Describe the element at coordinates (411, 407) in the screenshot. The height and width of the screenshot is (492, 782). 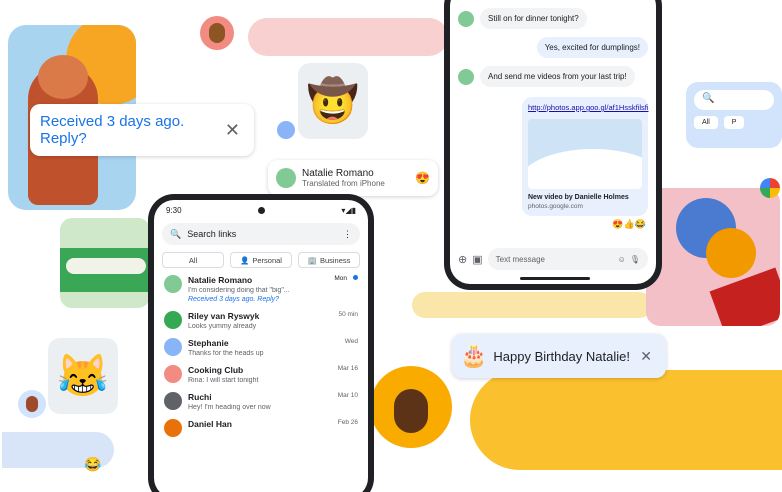
I see `avatar-glasses-person` at that location.